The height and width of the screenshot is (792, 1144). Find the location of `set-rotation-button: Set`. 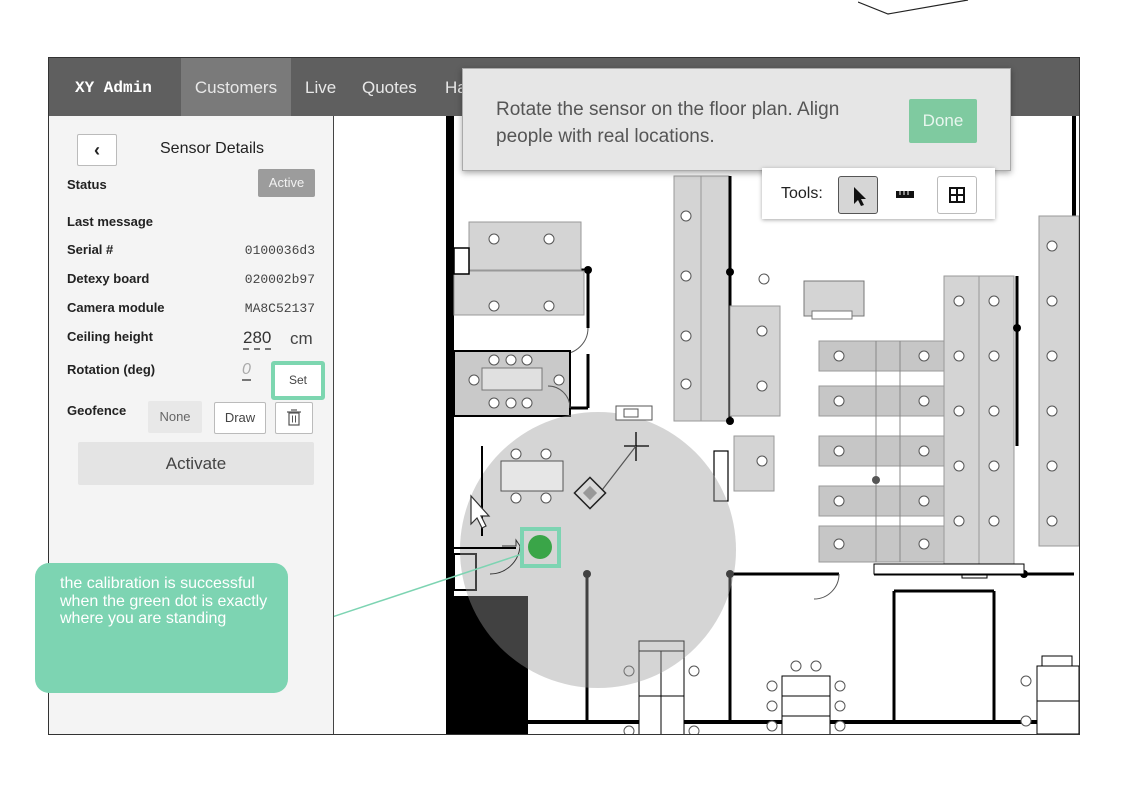

set-rotation-button: Set is located at coordinates (298, 380).